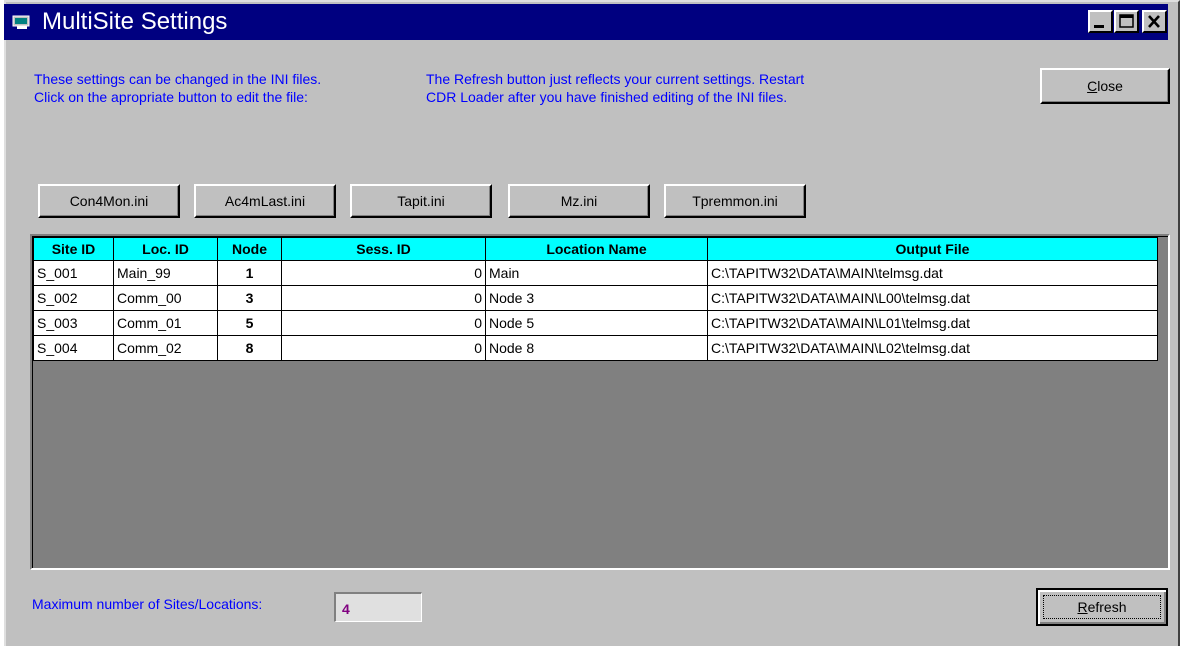 The height and width of the screenshot is (646, 1188). I want to click on loc-id-cell: Comm_00, so click(165, 298).